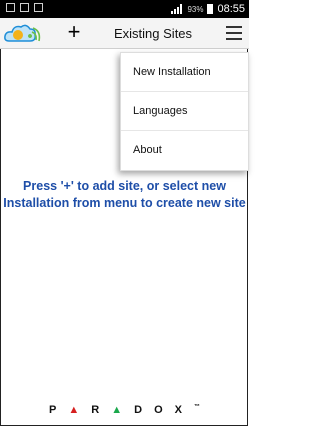  Describe the element at coordinates (124, 9) in the screenshot. I see `status-bar: 93% 08:55` at that location.